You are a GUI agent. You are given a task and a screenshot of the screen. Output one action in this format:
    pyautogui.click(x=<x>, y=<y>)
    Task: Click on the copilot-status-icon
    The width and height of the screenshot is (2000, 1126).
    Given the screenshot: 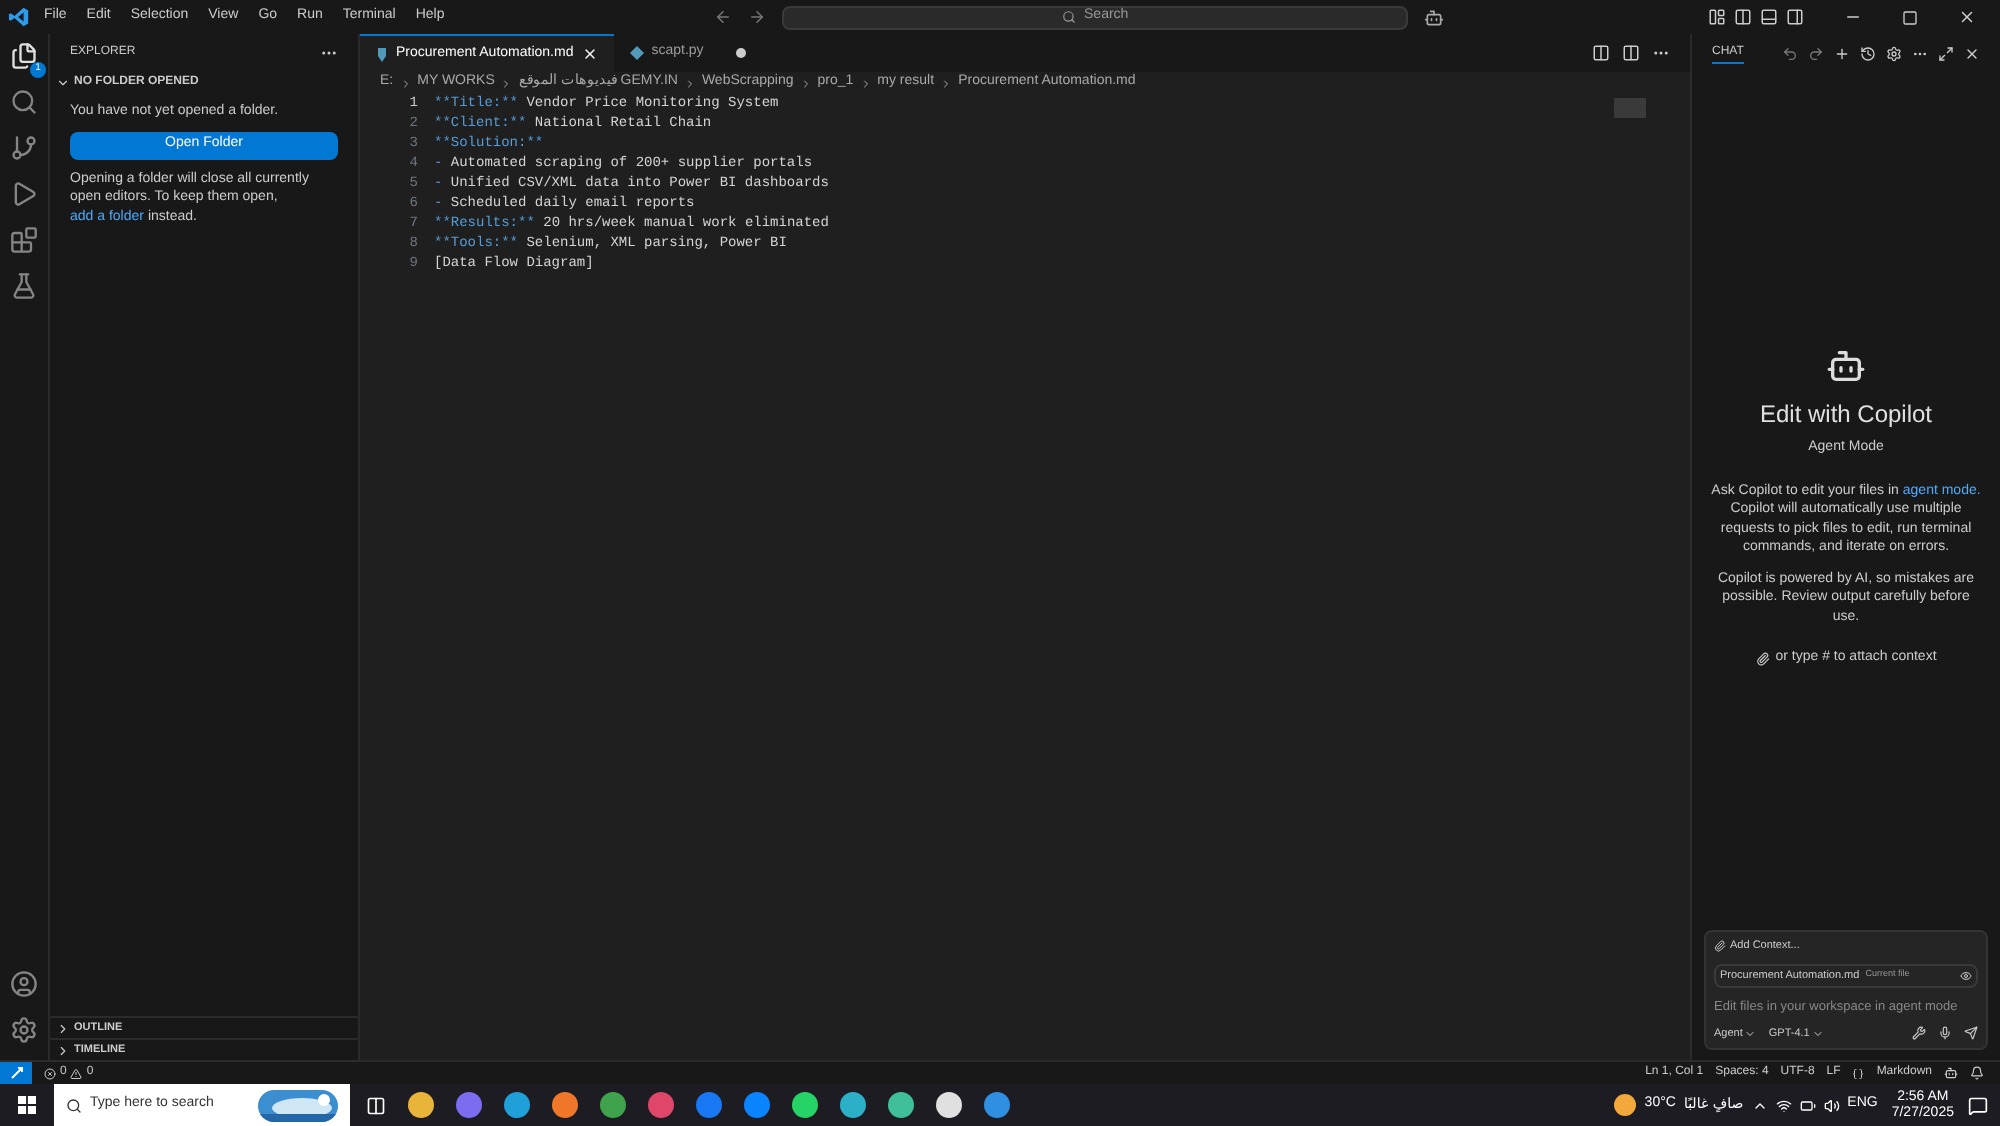 What is the action you would take?
    pyautogui.click(x=1951, y=1073)
    